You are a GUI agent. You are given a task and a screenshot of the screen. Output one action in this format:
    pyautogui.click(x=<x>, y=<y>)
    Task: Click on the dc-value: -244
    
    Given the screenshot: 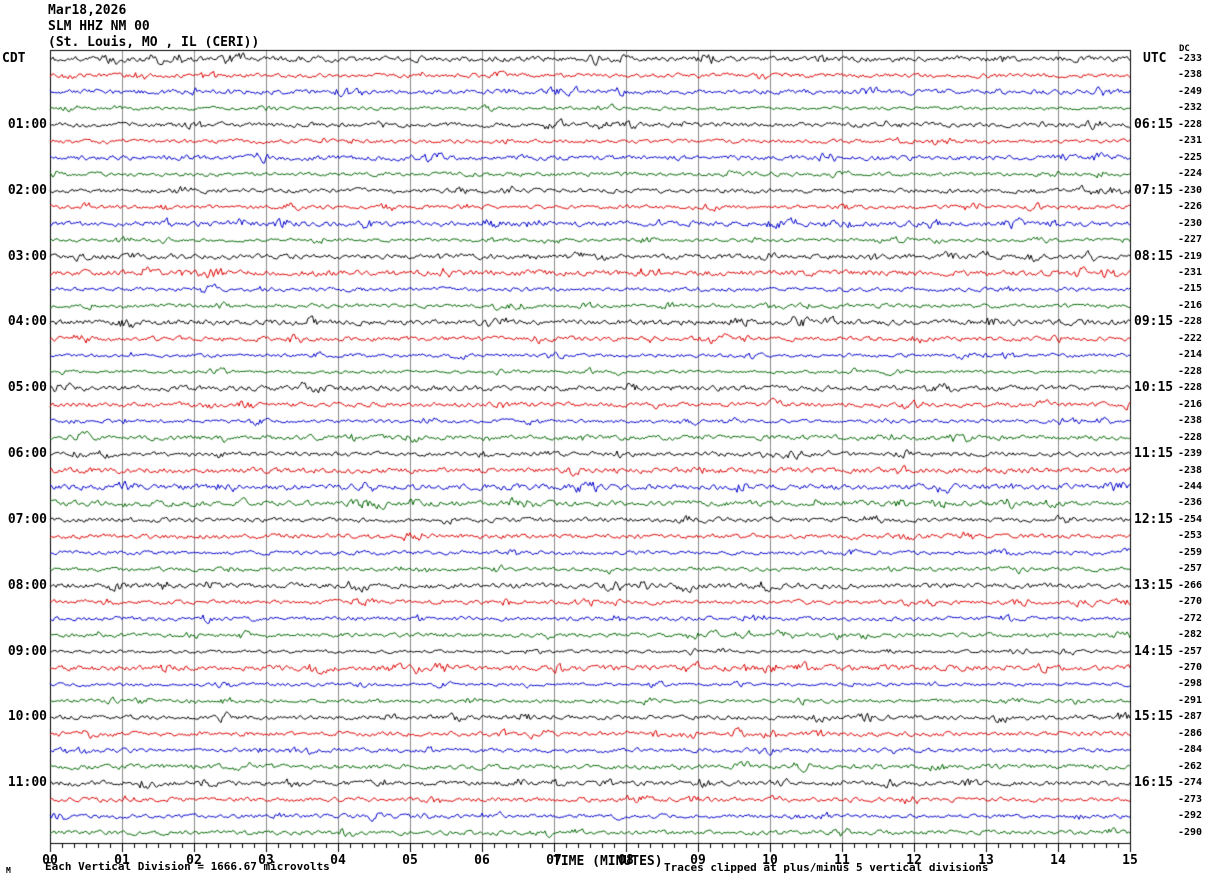 What is the action you would take?
    pyautogui.click(x=1190, y=486)
    